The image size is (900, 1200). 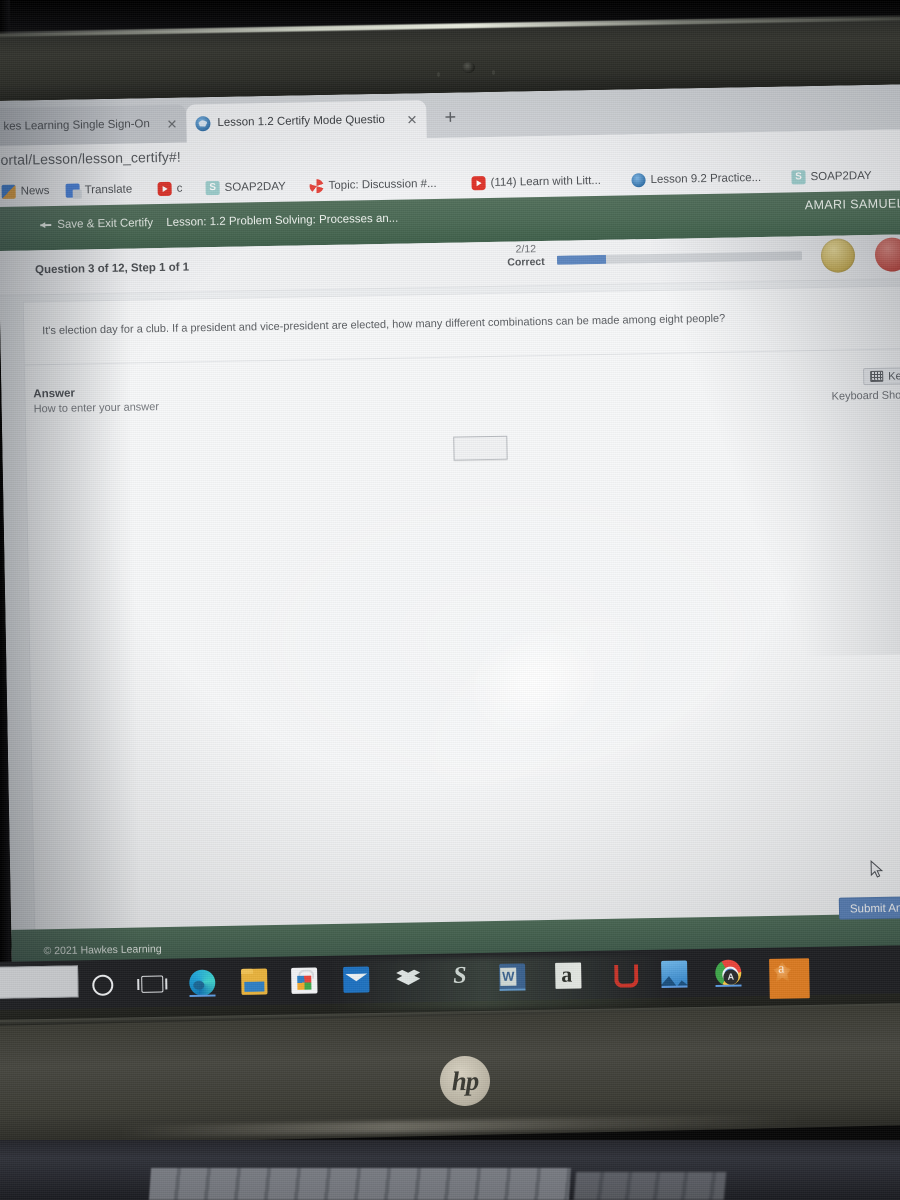 I want to click on bookmark-soap2day-2: S SOAP2DAY, so click(x=831, y=176).